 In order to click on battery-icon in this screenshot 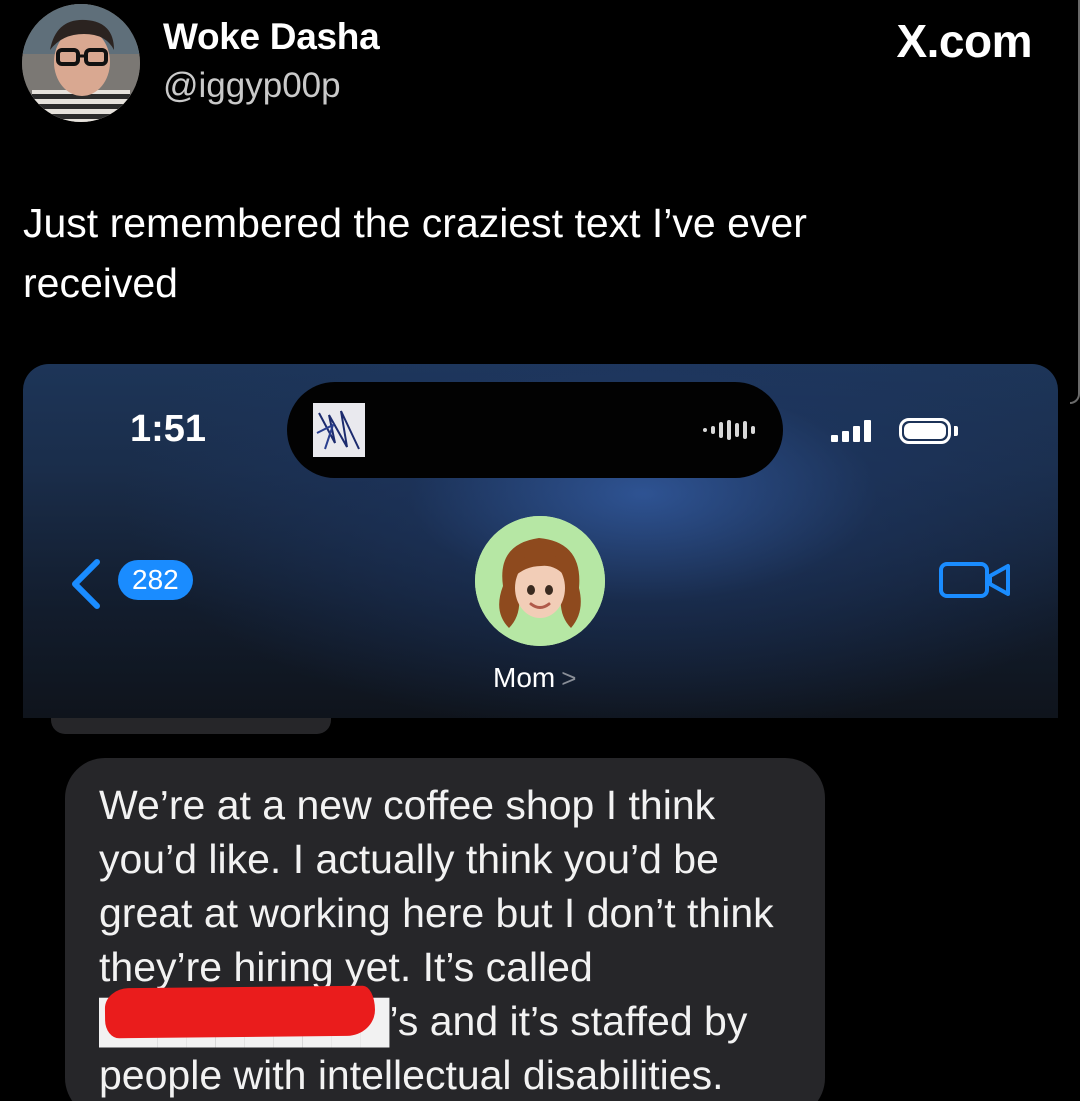, I will do `click(925, 431)`.